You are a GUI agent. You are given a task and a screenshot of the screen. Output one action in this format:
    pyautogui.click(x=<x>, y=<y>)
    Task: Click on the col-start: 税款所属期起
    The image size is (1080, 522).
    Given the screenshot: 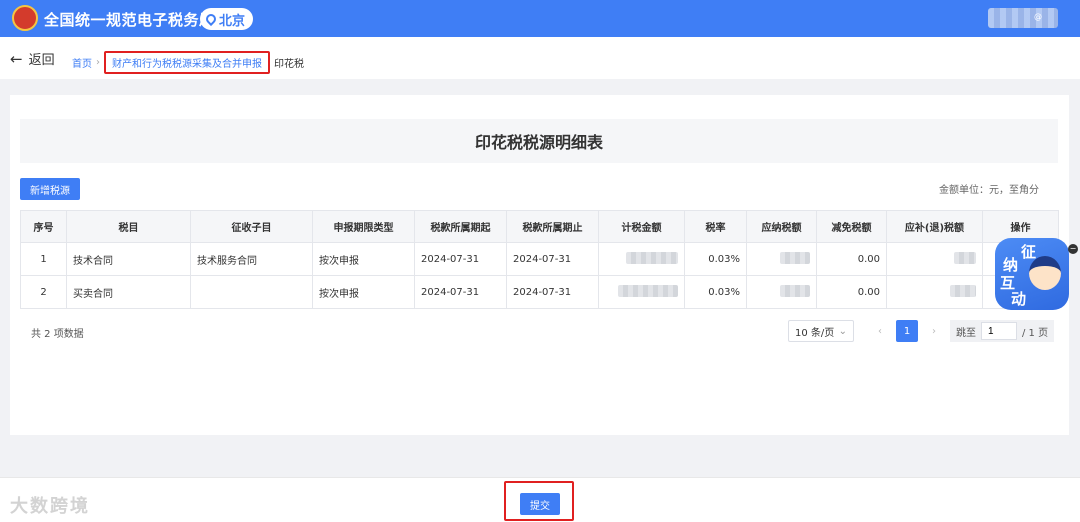 What is the action you would take?
    pyautogui.click(x=460, y=226)
    